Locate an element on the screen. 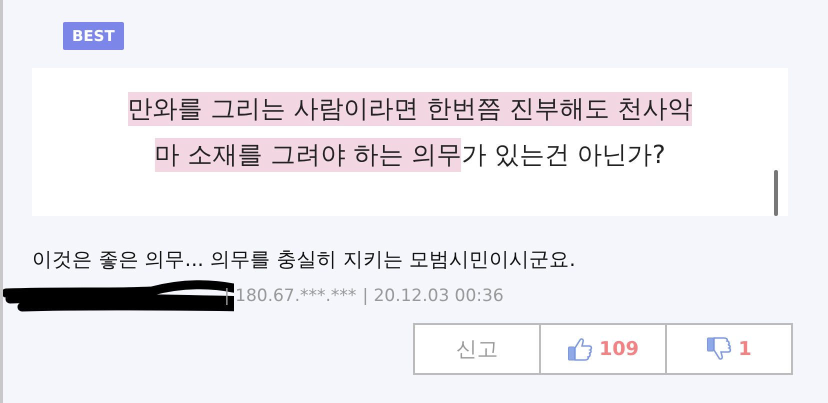  comment-date: | 20.12.03 00:36 is located at coordinates (433, 296).